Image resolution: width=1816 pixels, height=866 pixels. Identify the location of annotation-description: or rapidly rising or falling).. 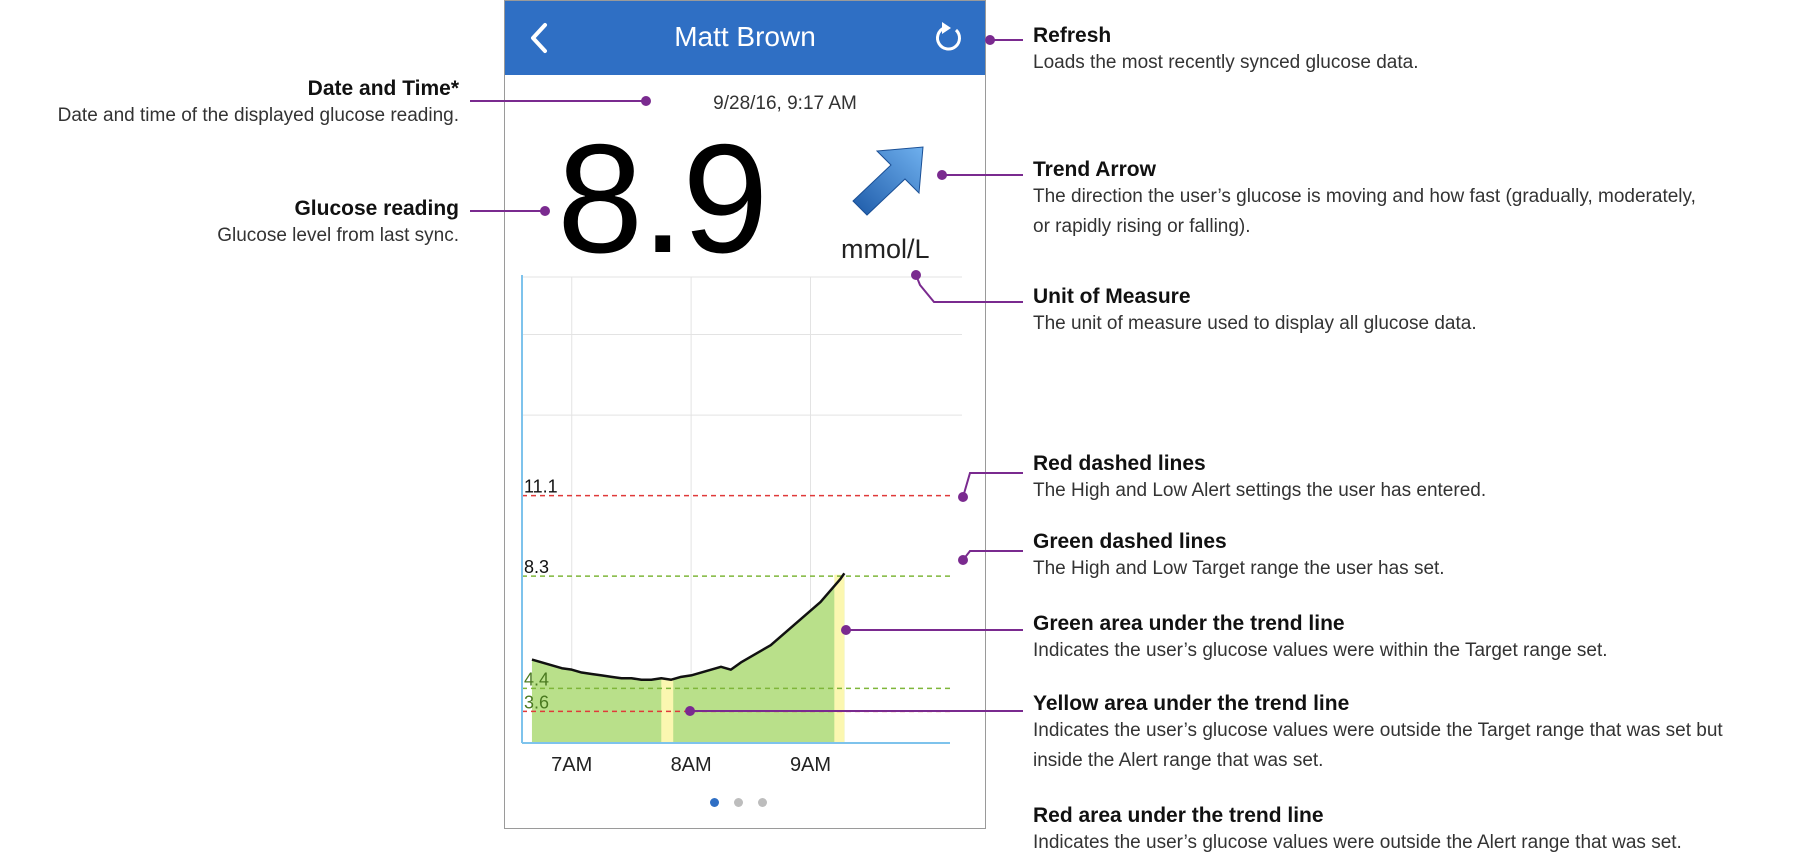
(1142, 226).